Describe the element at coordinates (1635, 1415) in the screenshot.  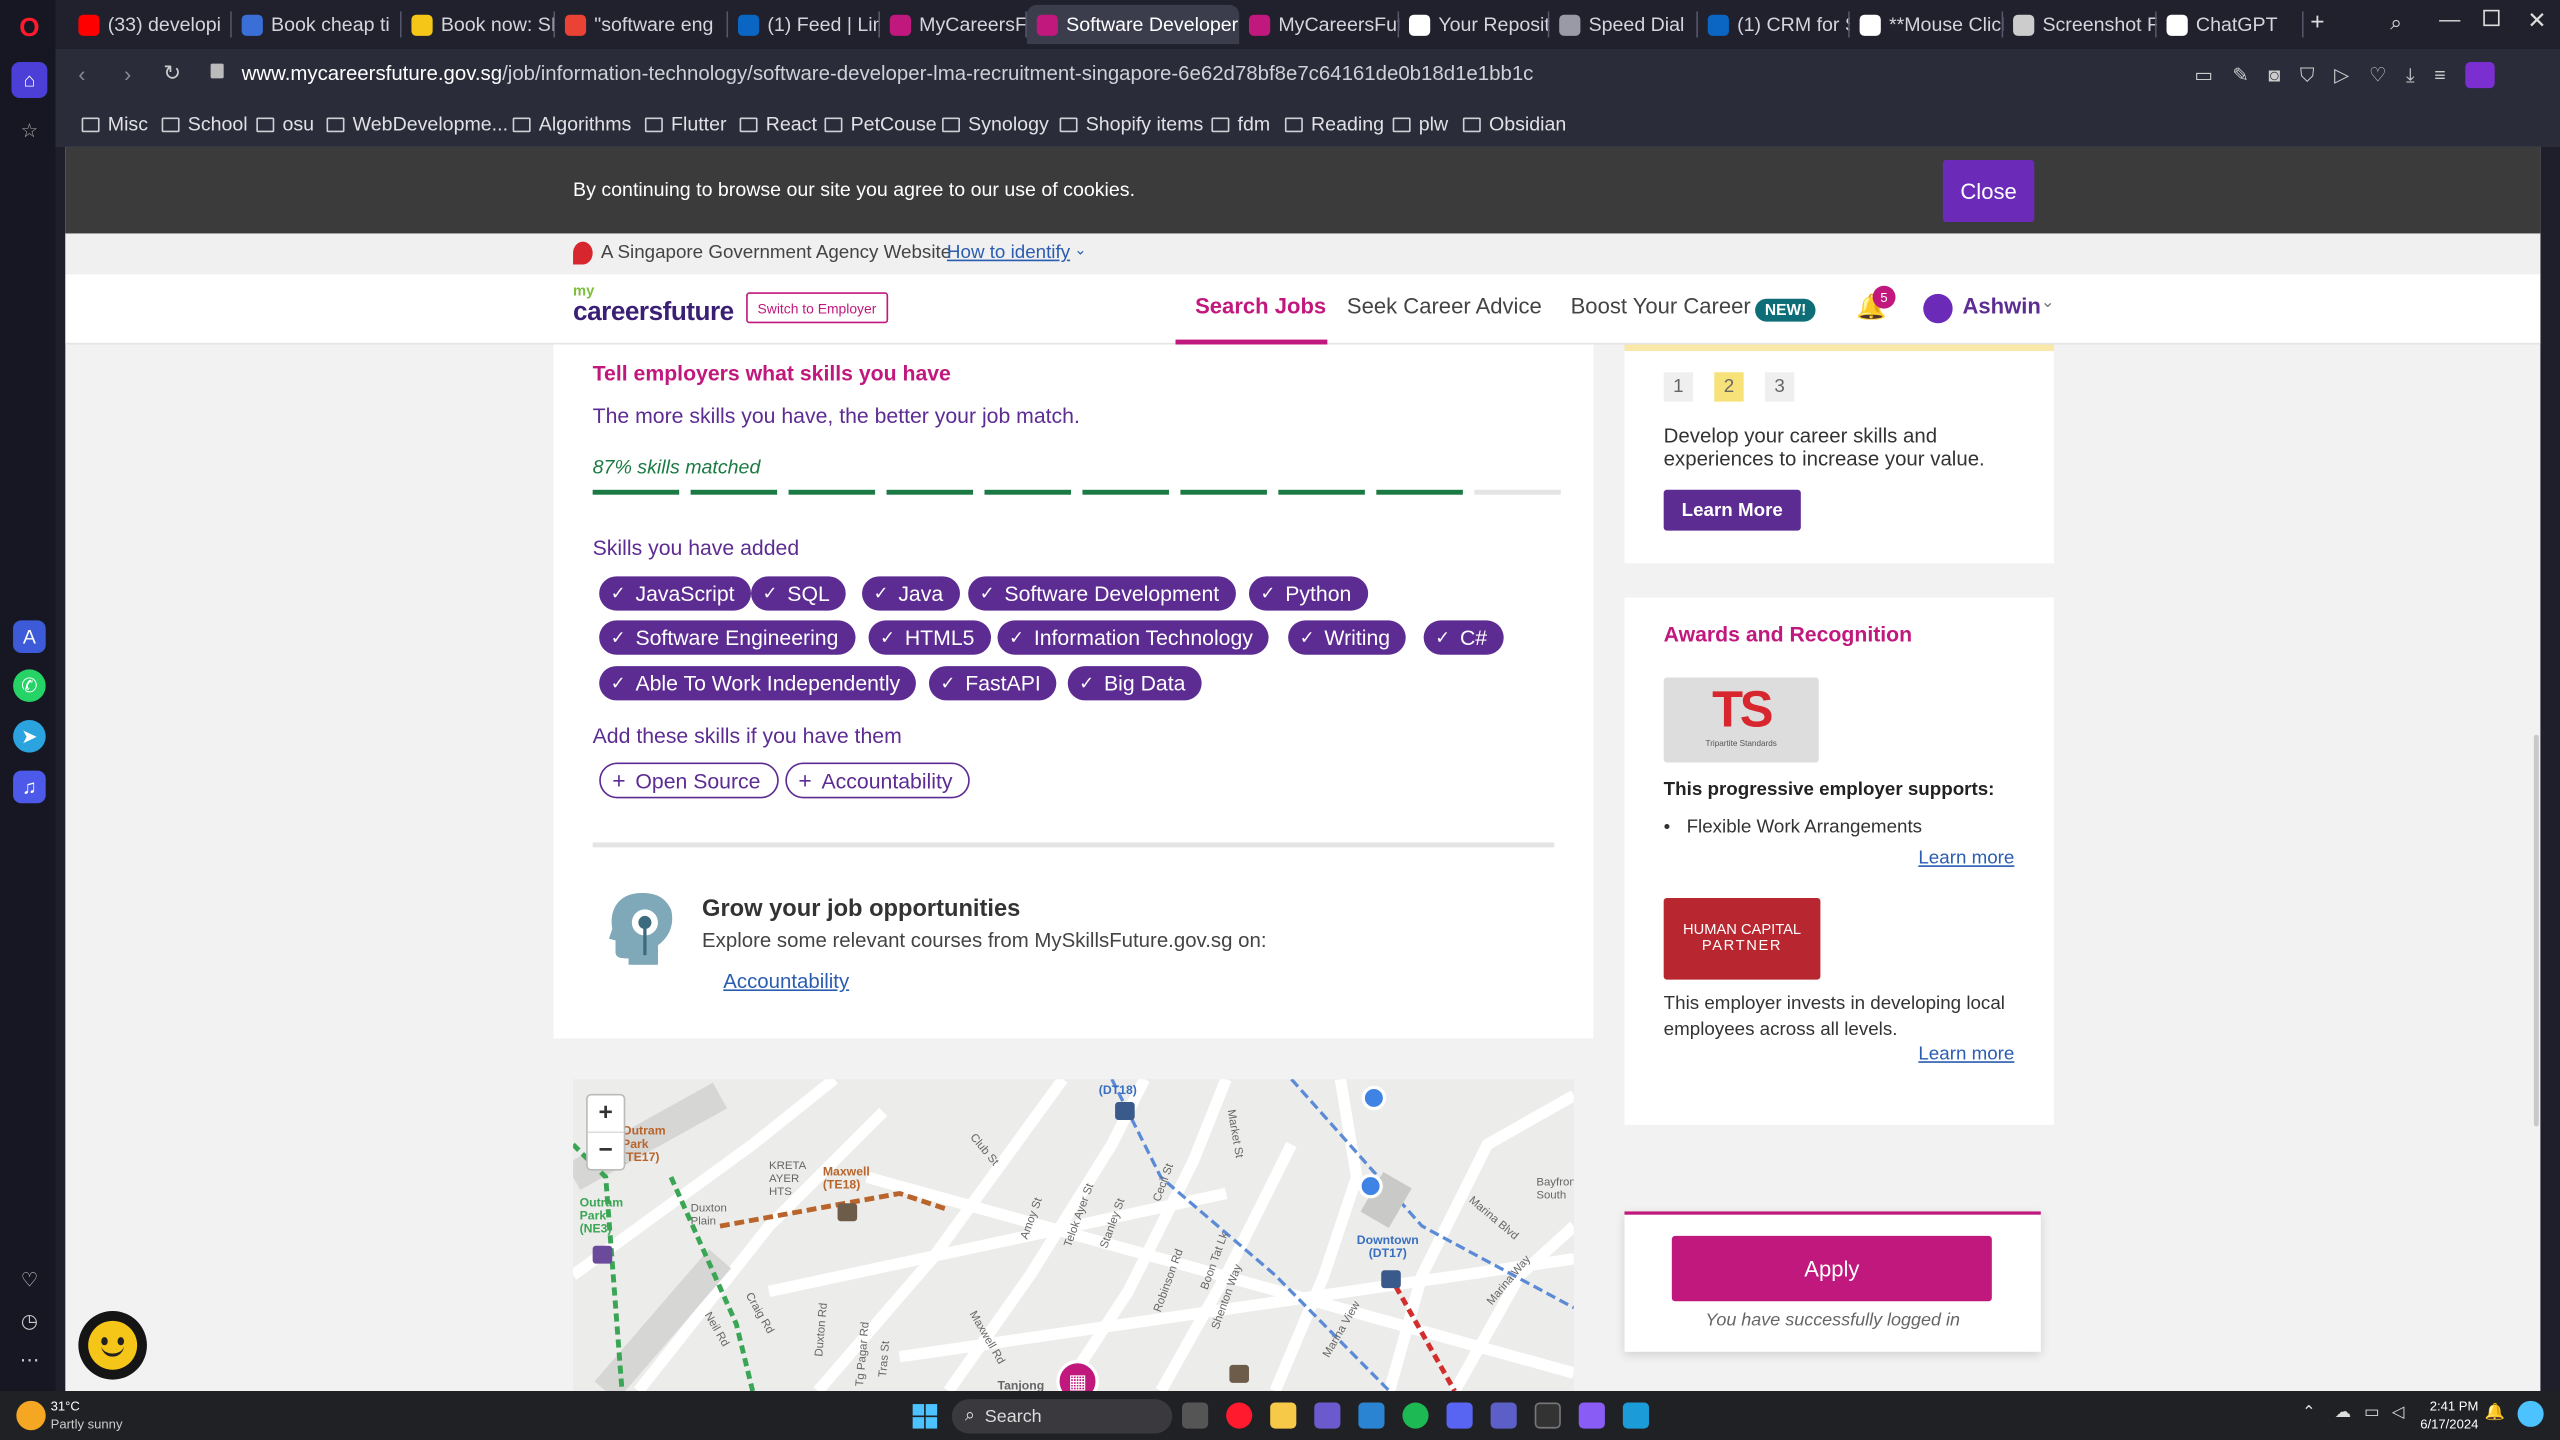
I see `app-icon` at that location.